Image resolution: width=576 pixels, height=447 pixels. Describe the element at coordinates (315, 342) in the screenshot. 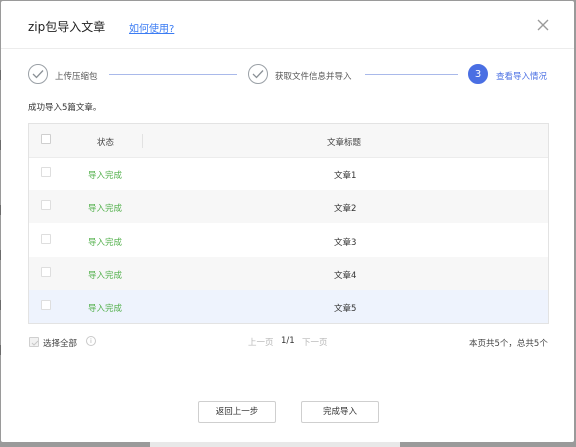

I see `next-page-button: 下一页` at that location.